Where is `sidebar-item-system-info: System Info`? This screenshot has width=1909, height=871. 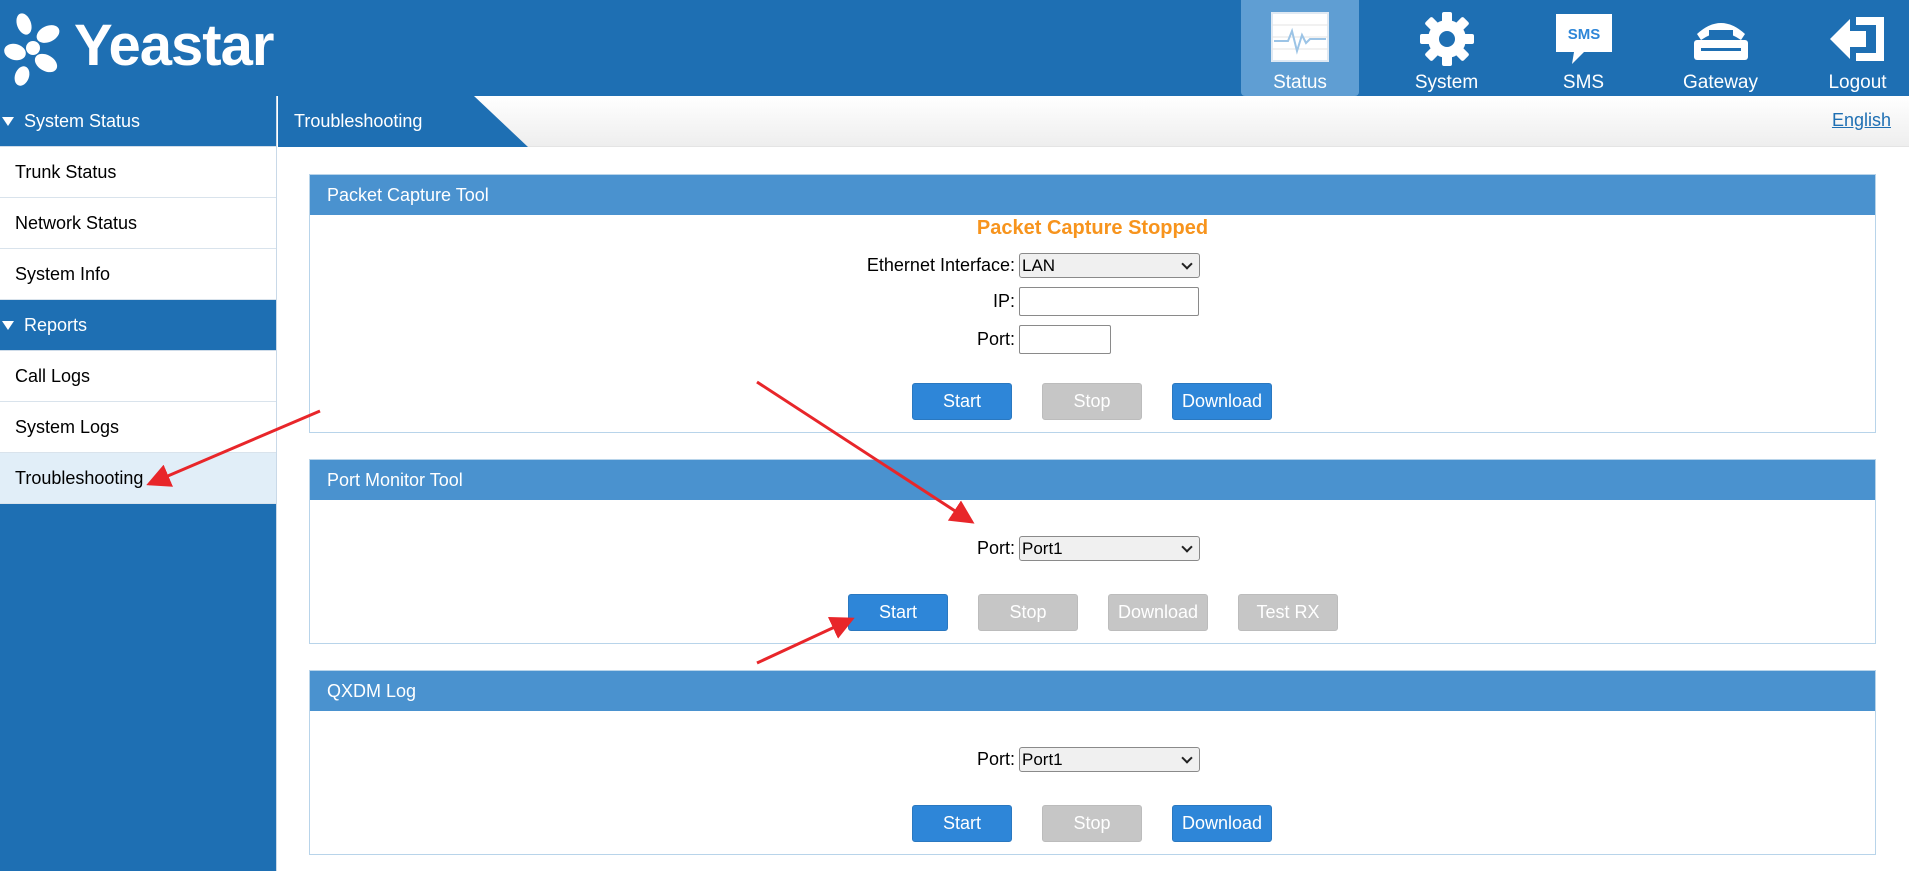 sidebar-item-system-info: System Info is located at coordinates (138, 274).